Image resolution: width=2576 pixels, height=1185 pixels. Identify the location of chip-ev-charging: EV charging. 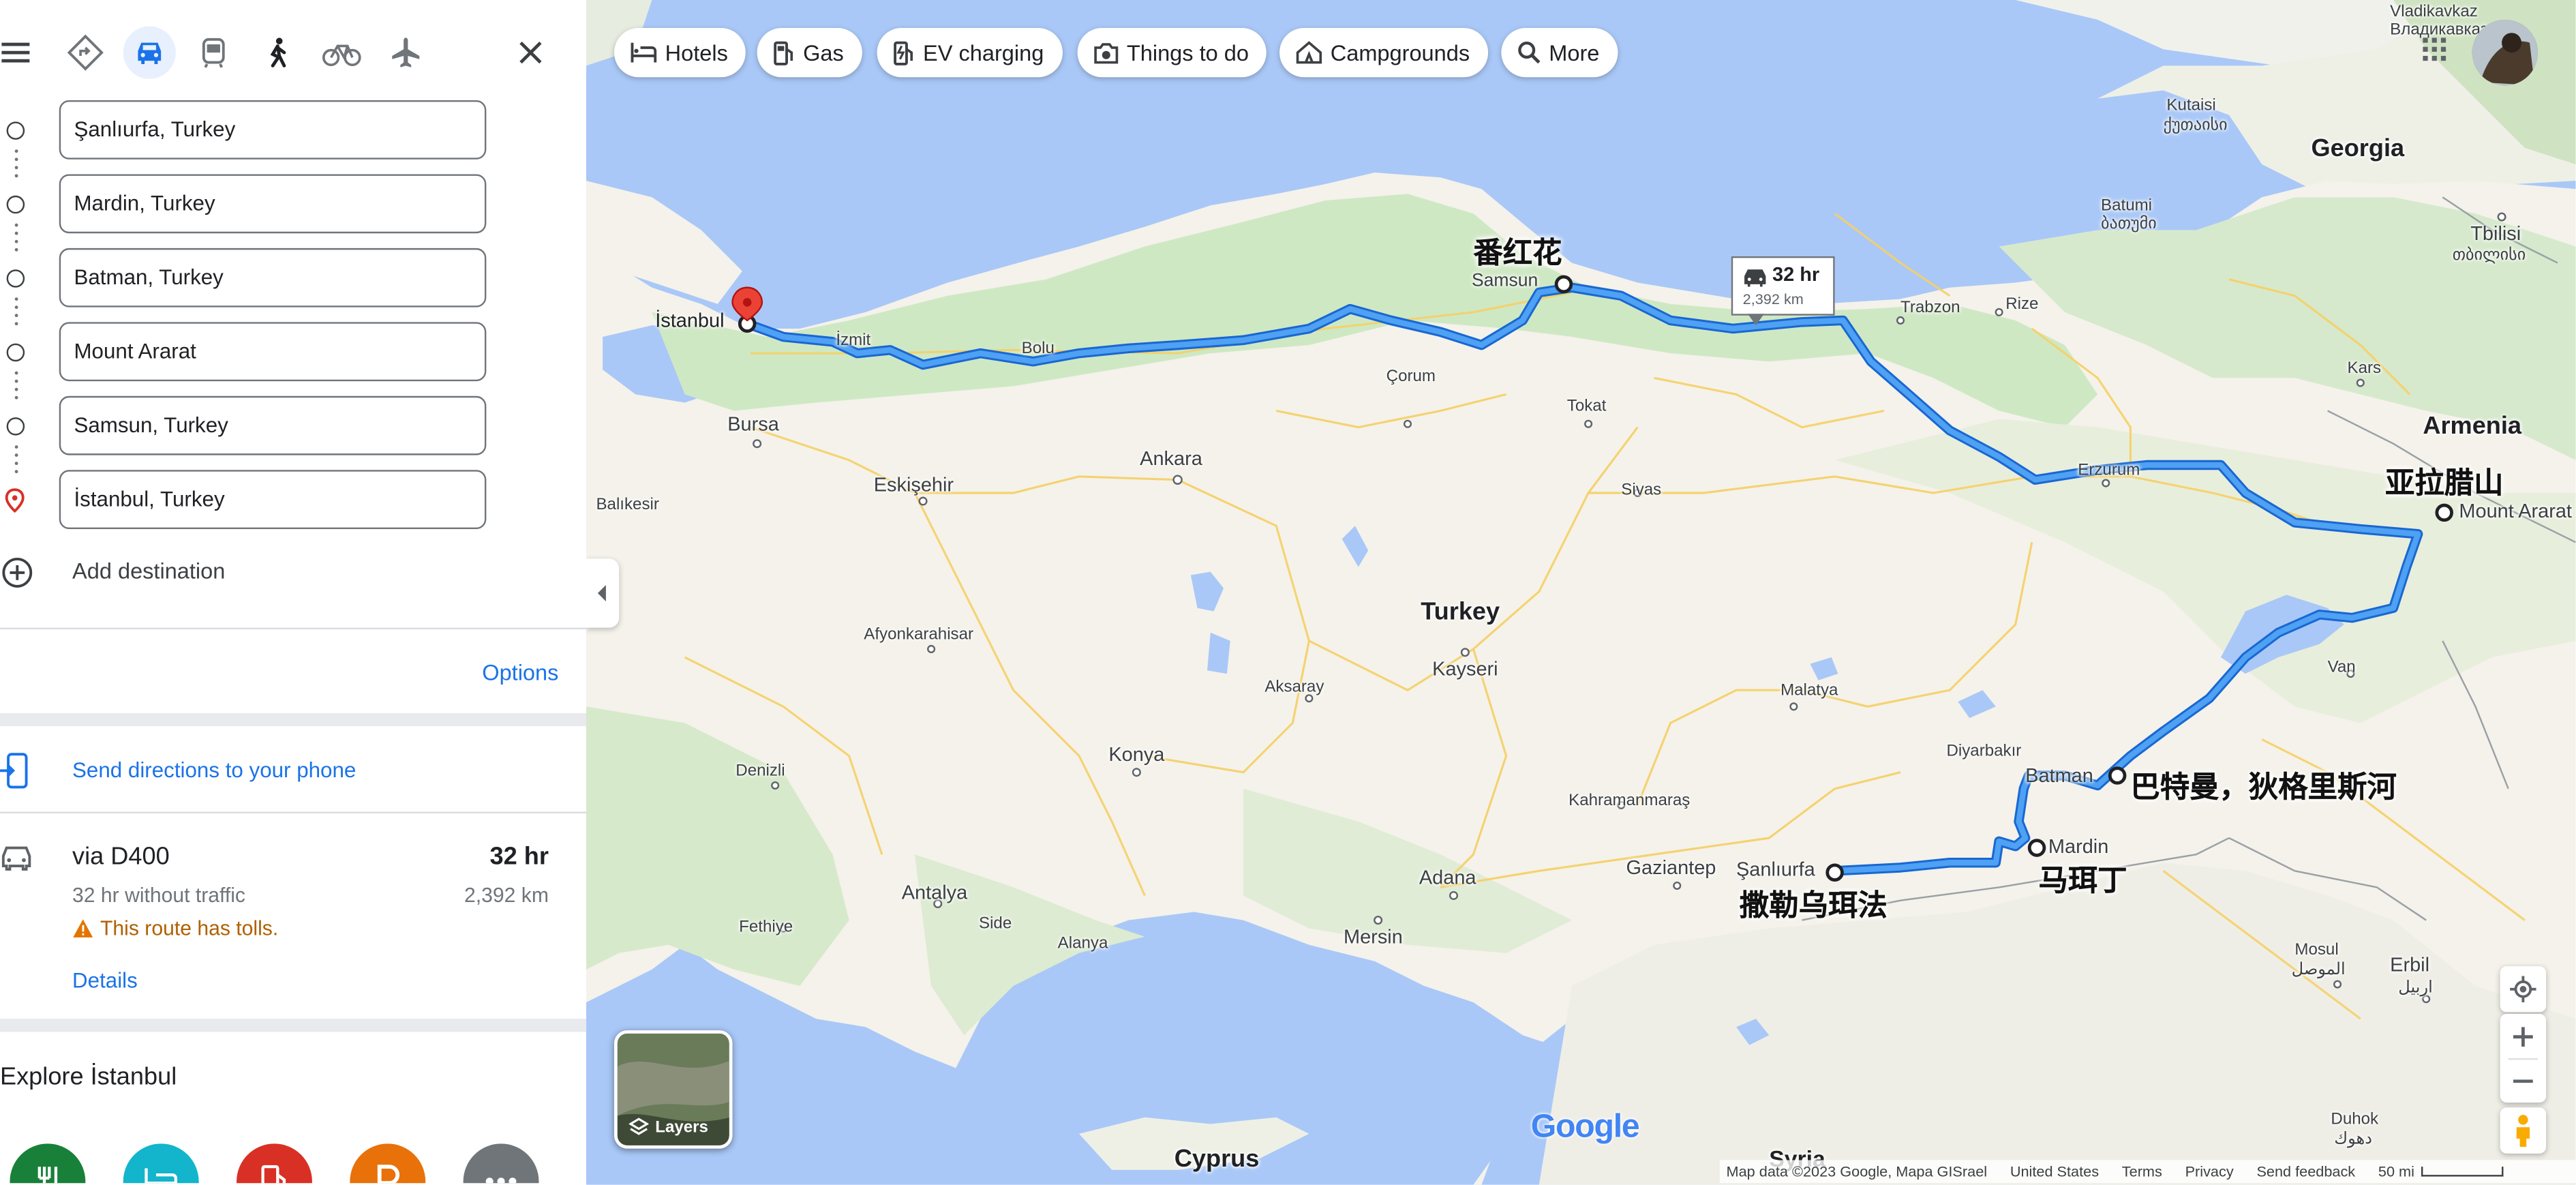
(970, 52).